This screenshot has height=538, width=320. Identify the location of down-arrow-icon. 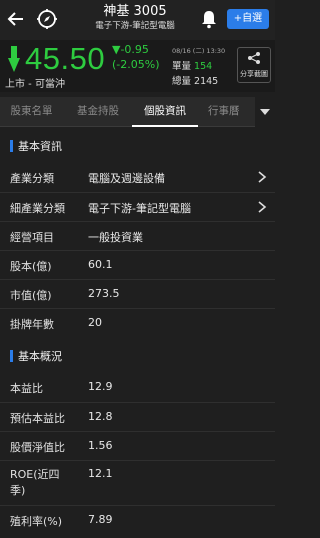
(14, 65).